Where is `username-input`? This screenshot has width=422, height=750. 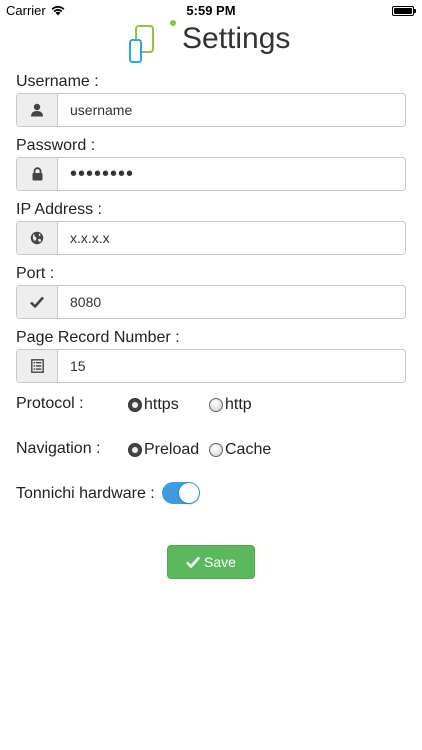
username-input is located at coordinates (231, 110).